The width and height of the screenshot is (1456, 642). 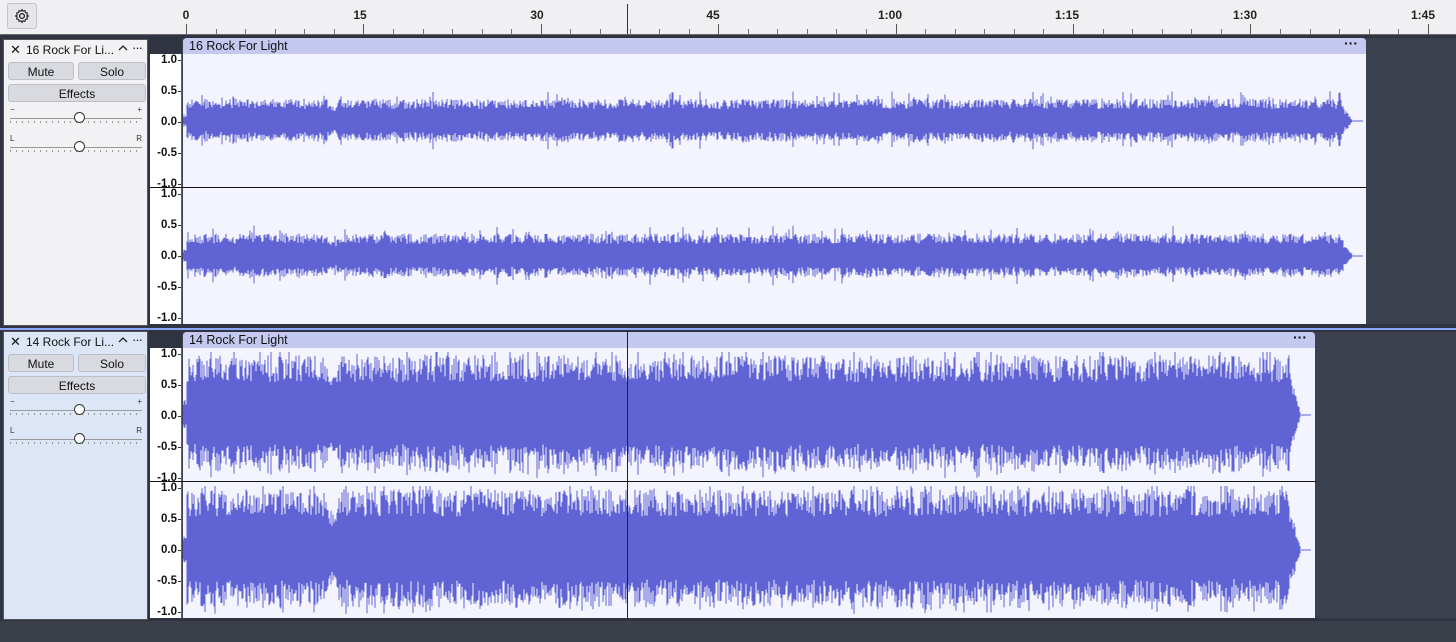 What do you see at coordinates (186, 15) in the screenshot?
I see `ruler-label: 0` at bounding box center [186, 15].